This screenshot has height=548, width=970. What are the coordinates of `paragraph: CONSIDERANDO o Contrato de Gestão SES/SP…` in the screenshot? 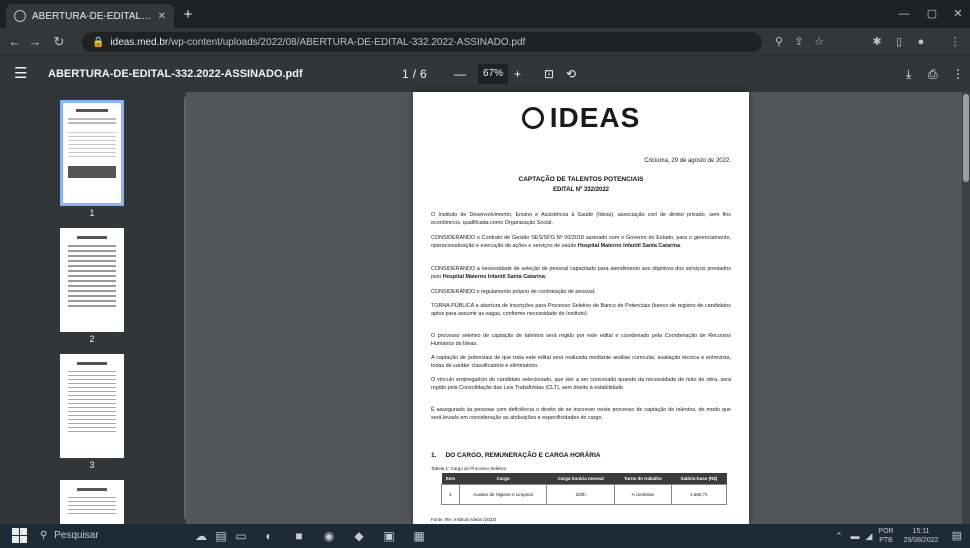 It's located at (581, 242).